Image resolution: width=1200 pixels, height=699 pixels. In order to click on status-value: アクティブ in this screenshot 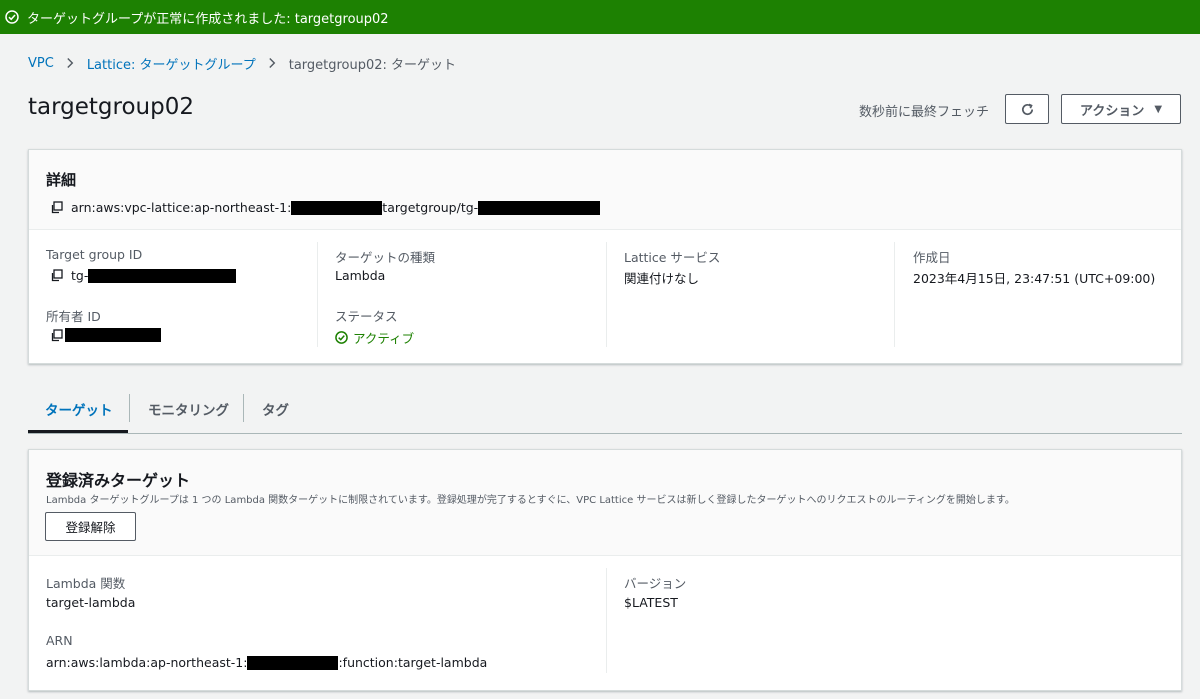, I will do `click(374, 337)`.